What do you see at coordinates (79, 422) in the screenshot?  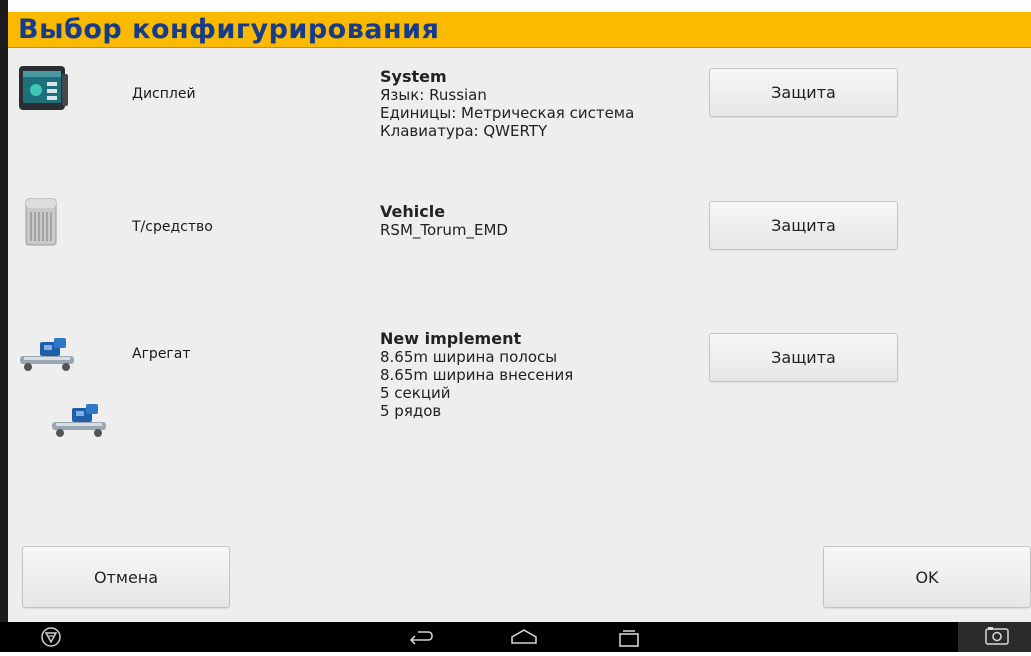 I see `implement-icon-secondary` at bounding box center [79, 422].